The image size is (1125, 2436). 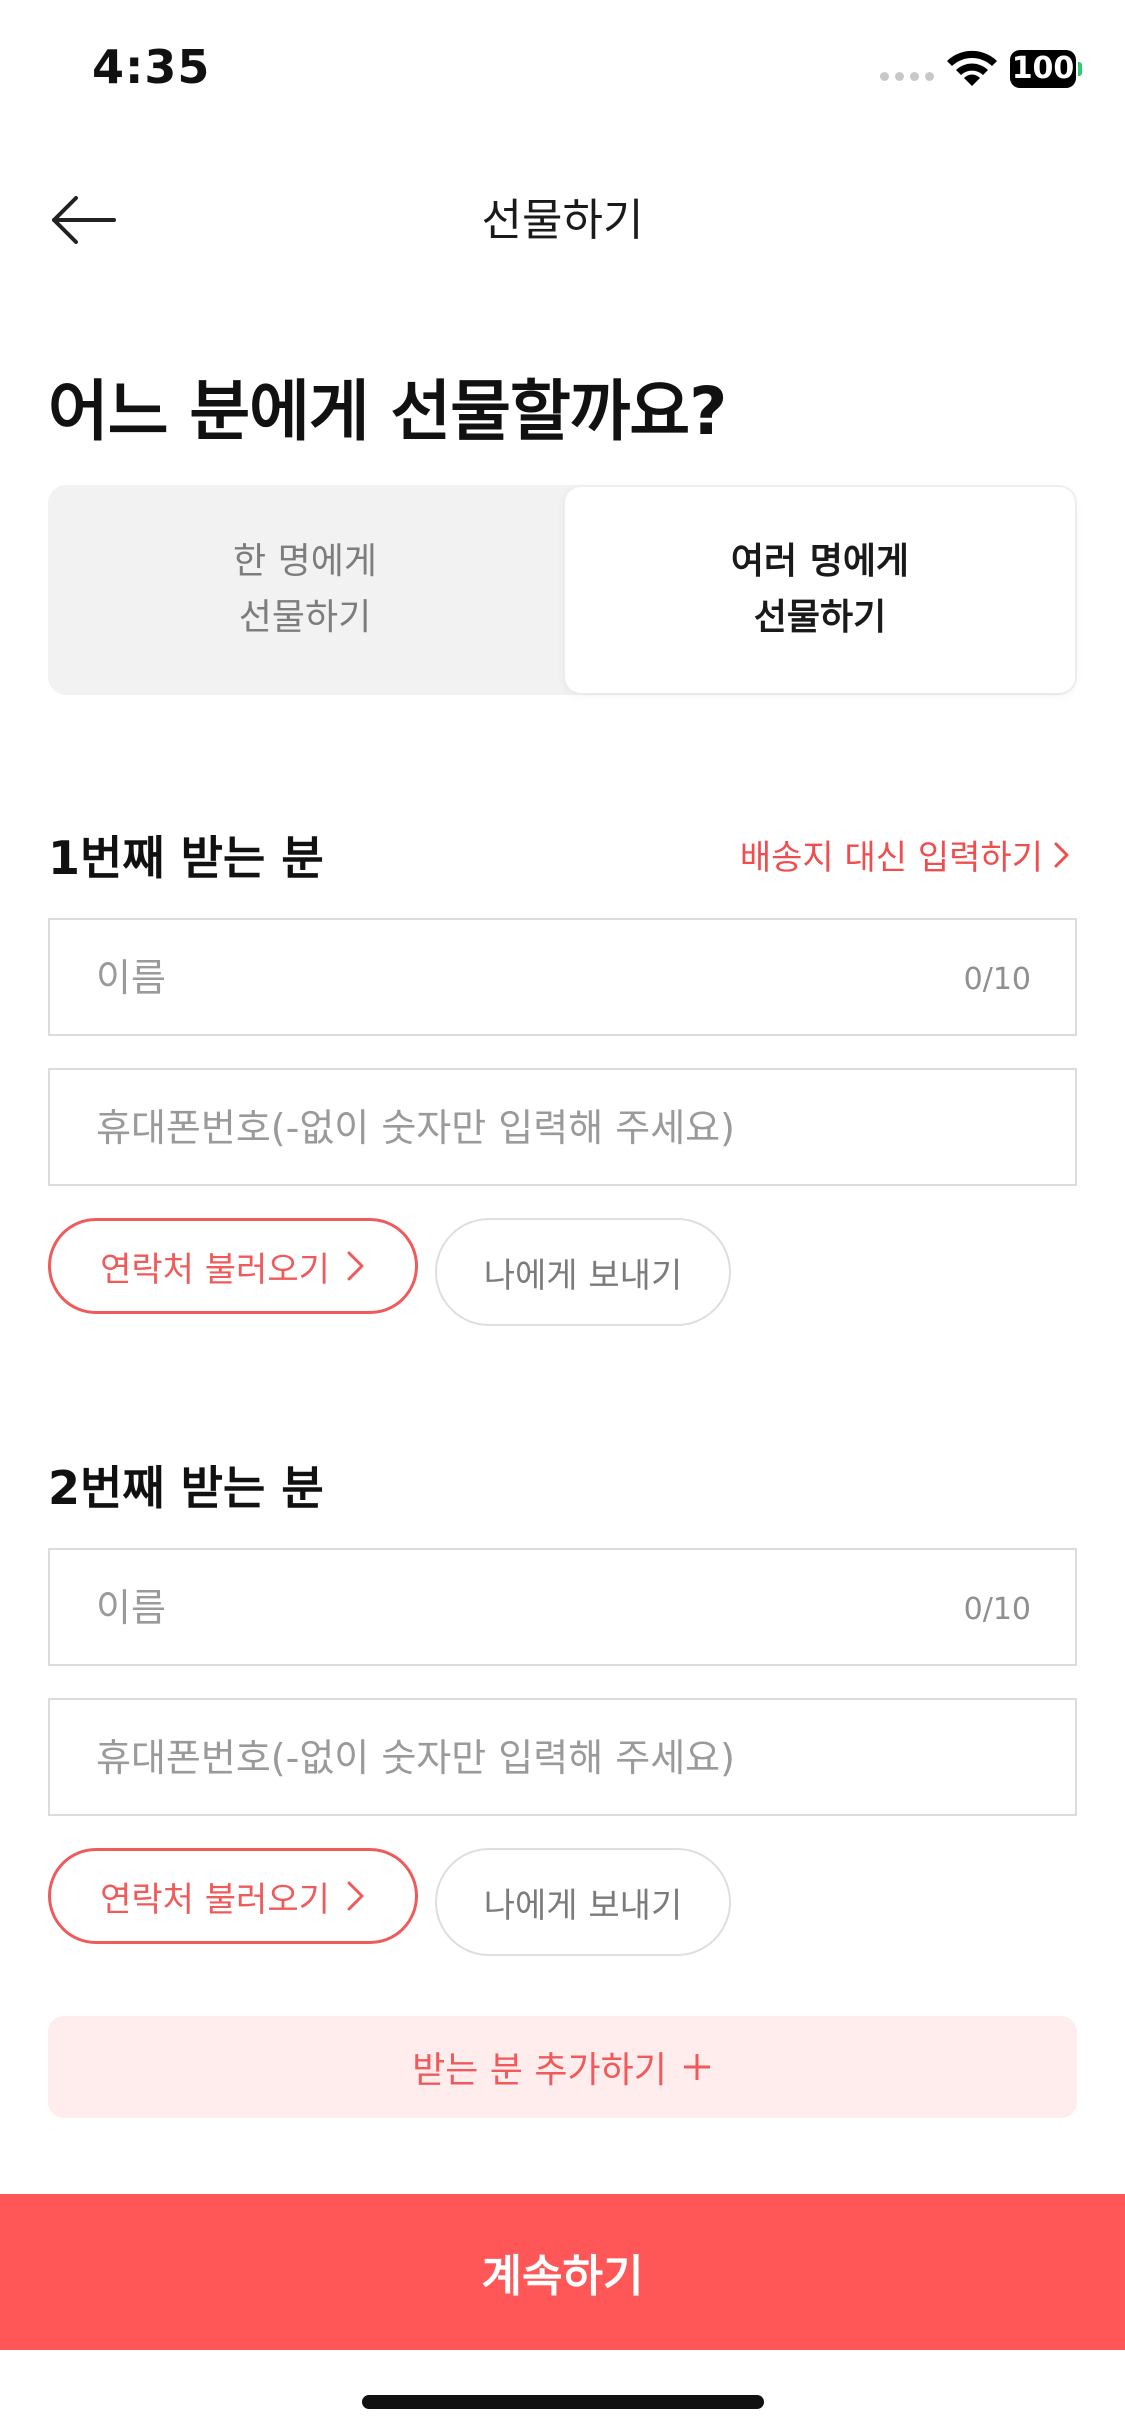 What do you see at coordinates (186, 1488) in the screenshot?
I see `recipient-2-title: 2번째 받는 분` at bounding box center [186, 1488].